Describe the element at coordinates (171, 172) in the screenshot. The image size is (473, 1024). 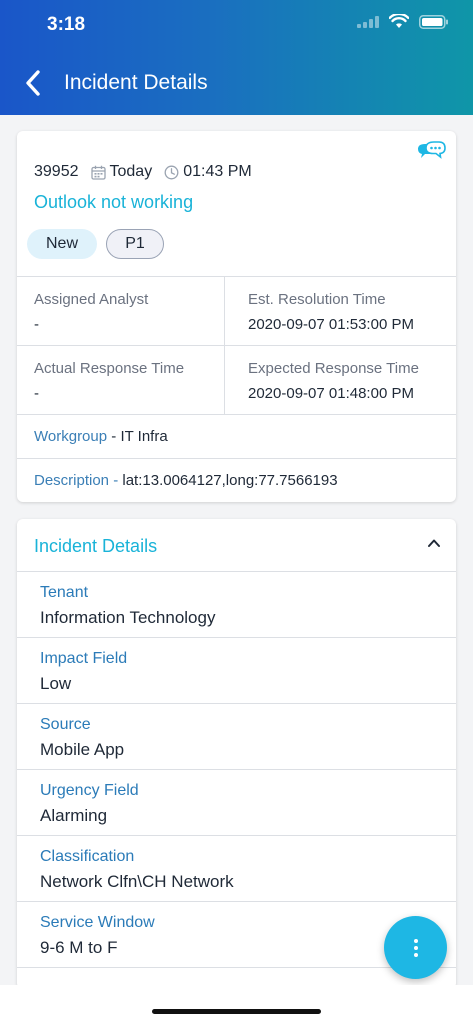
I see `clock-icon` at that location.